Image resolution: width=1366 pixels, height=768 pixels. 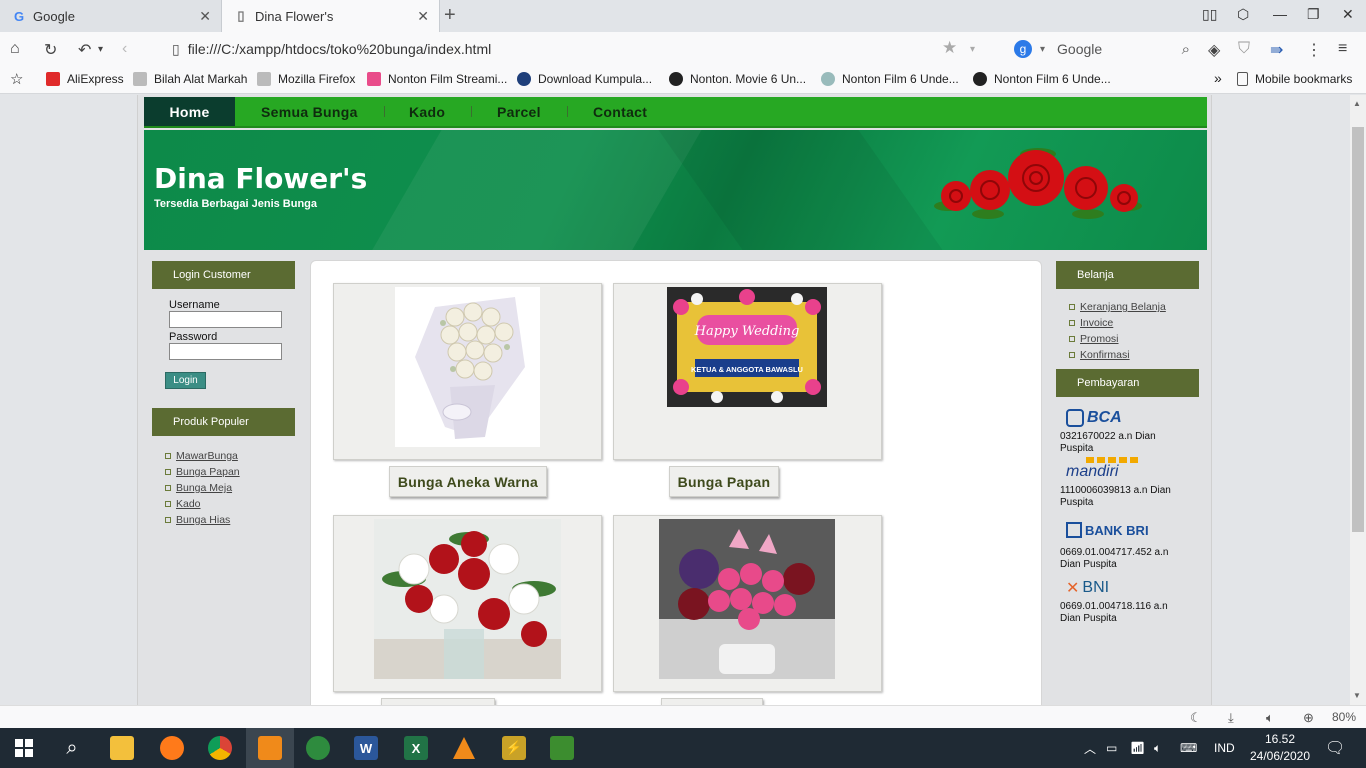 What do you see at coordinates (1196, 718) in the screenshot?
I see `night-mode-icon: ☾` at bounding box center [1196, 718].